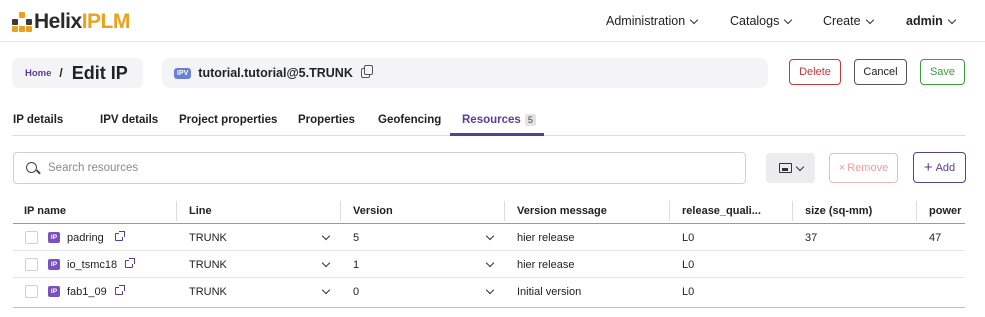  Describe the element at coordinates (409, 120) in the screenshot. I see `tab-geofencing: Geofencing` at that location.